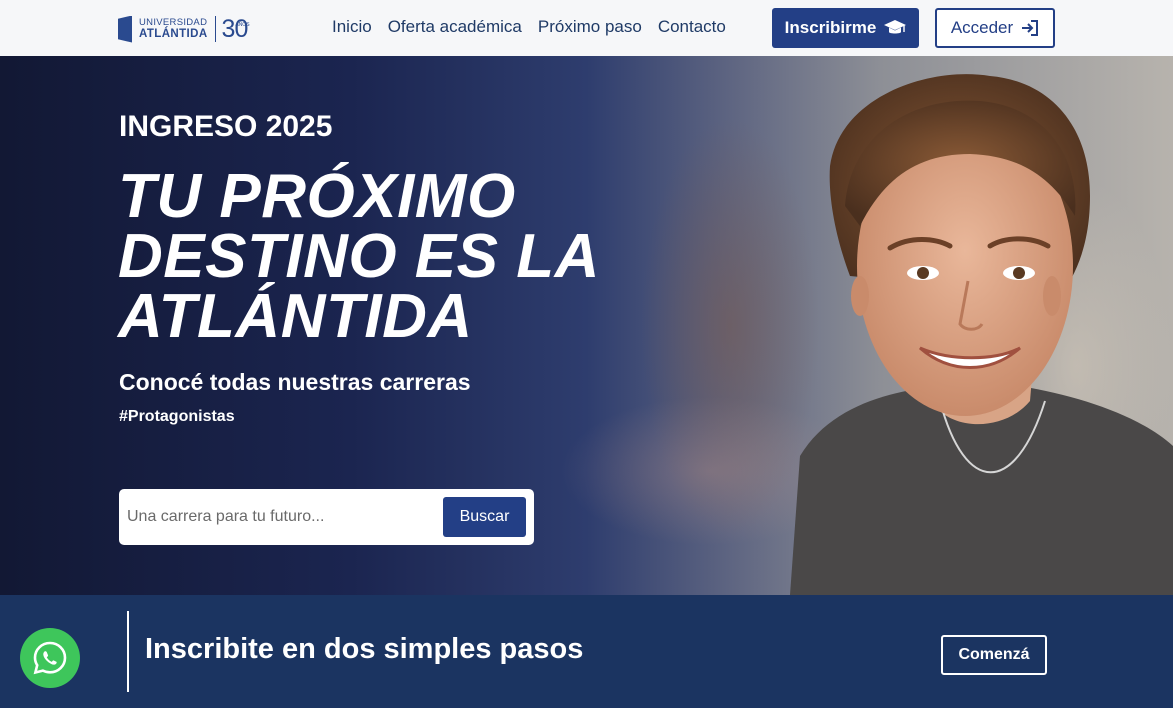 This screenshot has height=708, width=1173. I want to click on logo-wordmark: UNIVERSIDAD ATLÁNTIDA, so click(173, 29).